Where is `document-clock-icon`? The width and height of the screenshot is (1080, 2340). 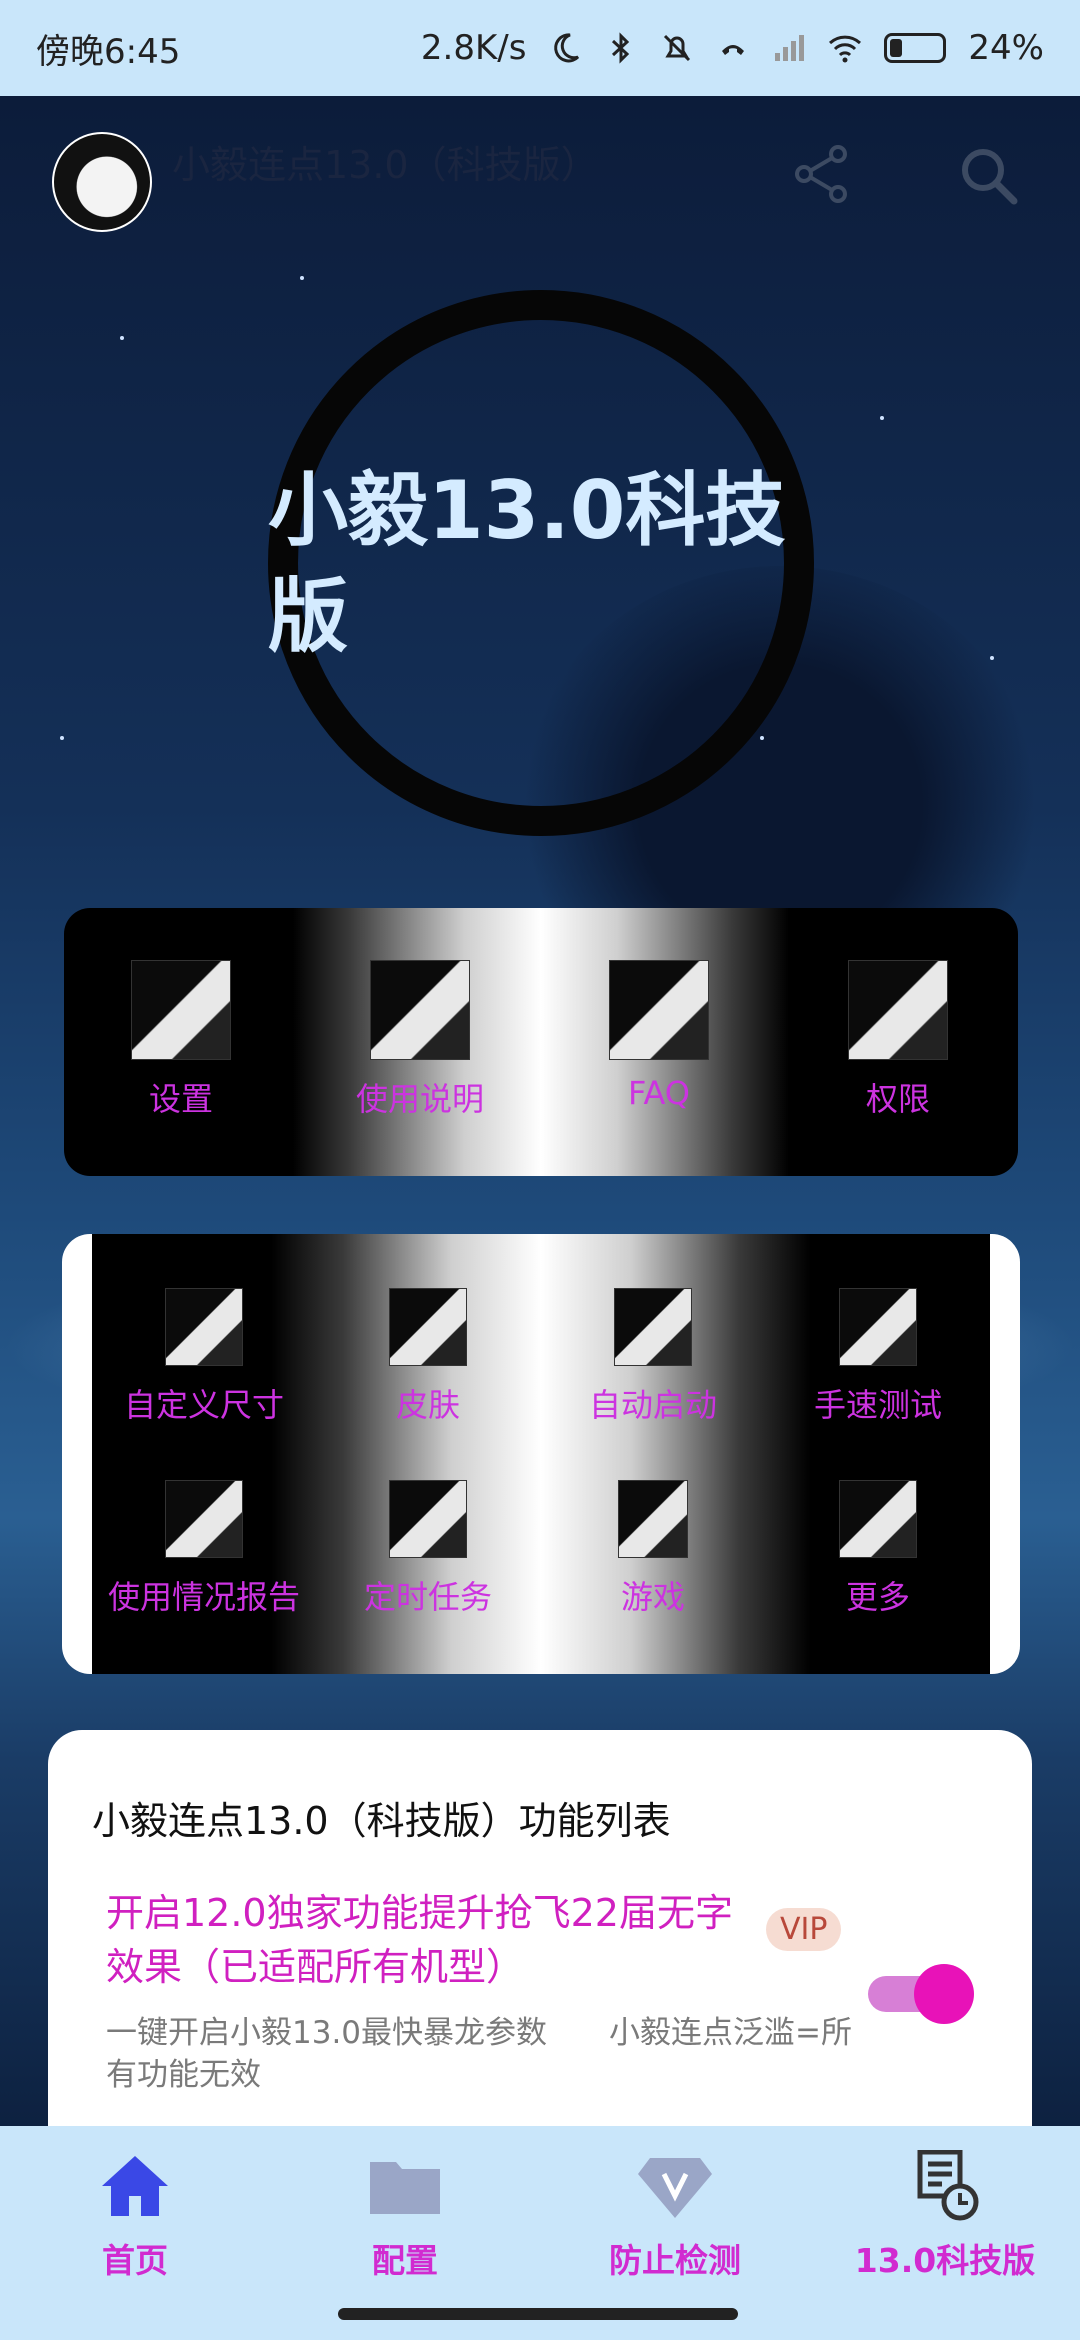
document-clock-icon is located at coordinates (948, 2185).